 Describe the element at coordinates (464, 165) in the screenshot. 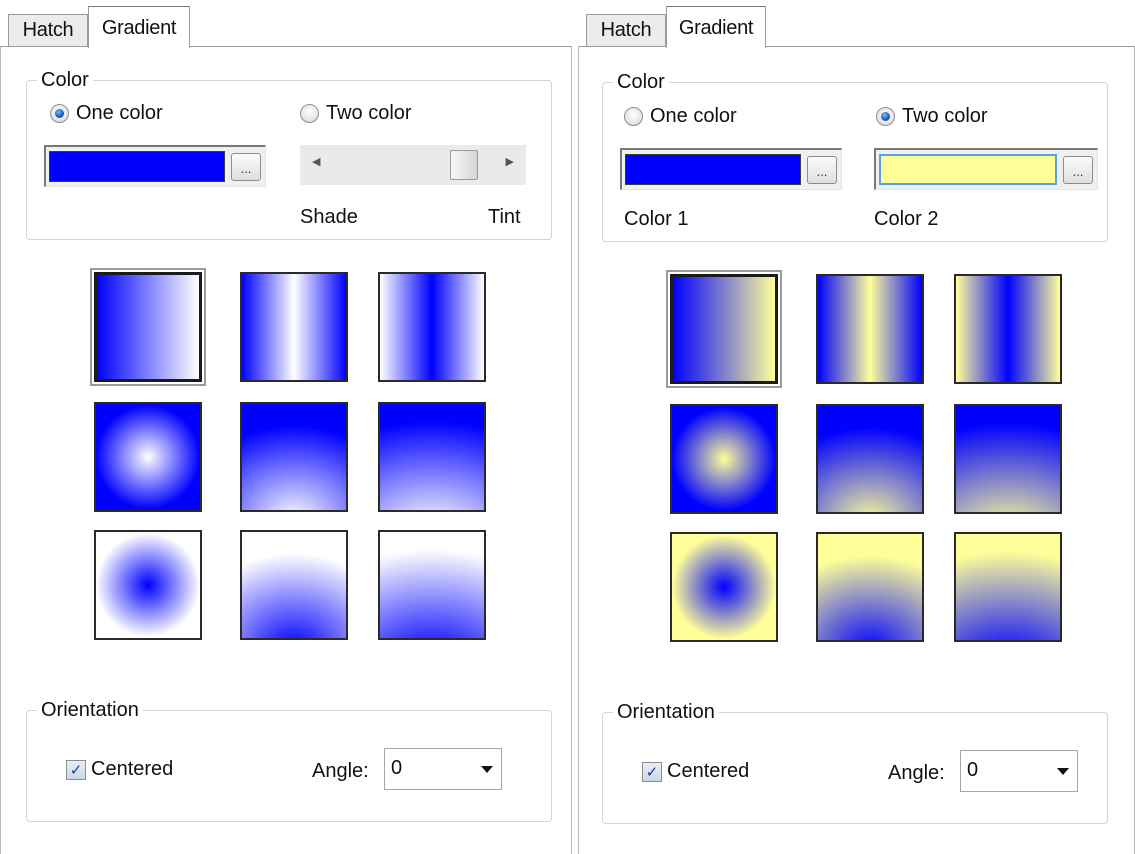

I see `slider-thumb` at that location.